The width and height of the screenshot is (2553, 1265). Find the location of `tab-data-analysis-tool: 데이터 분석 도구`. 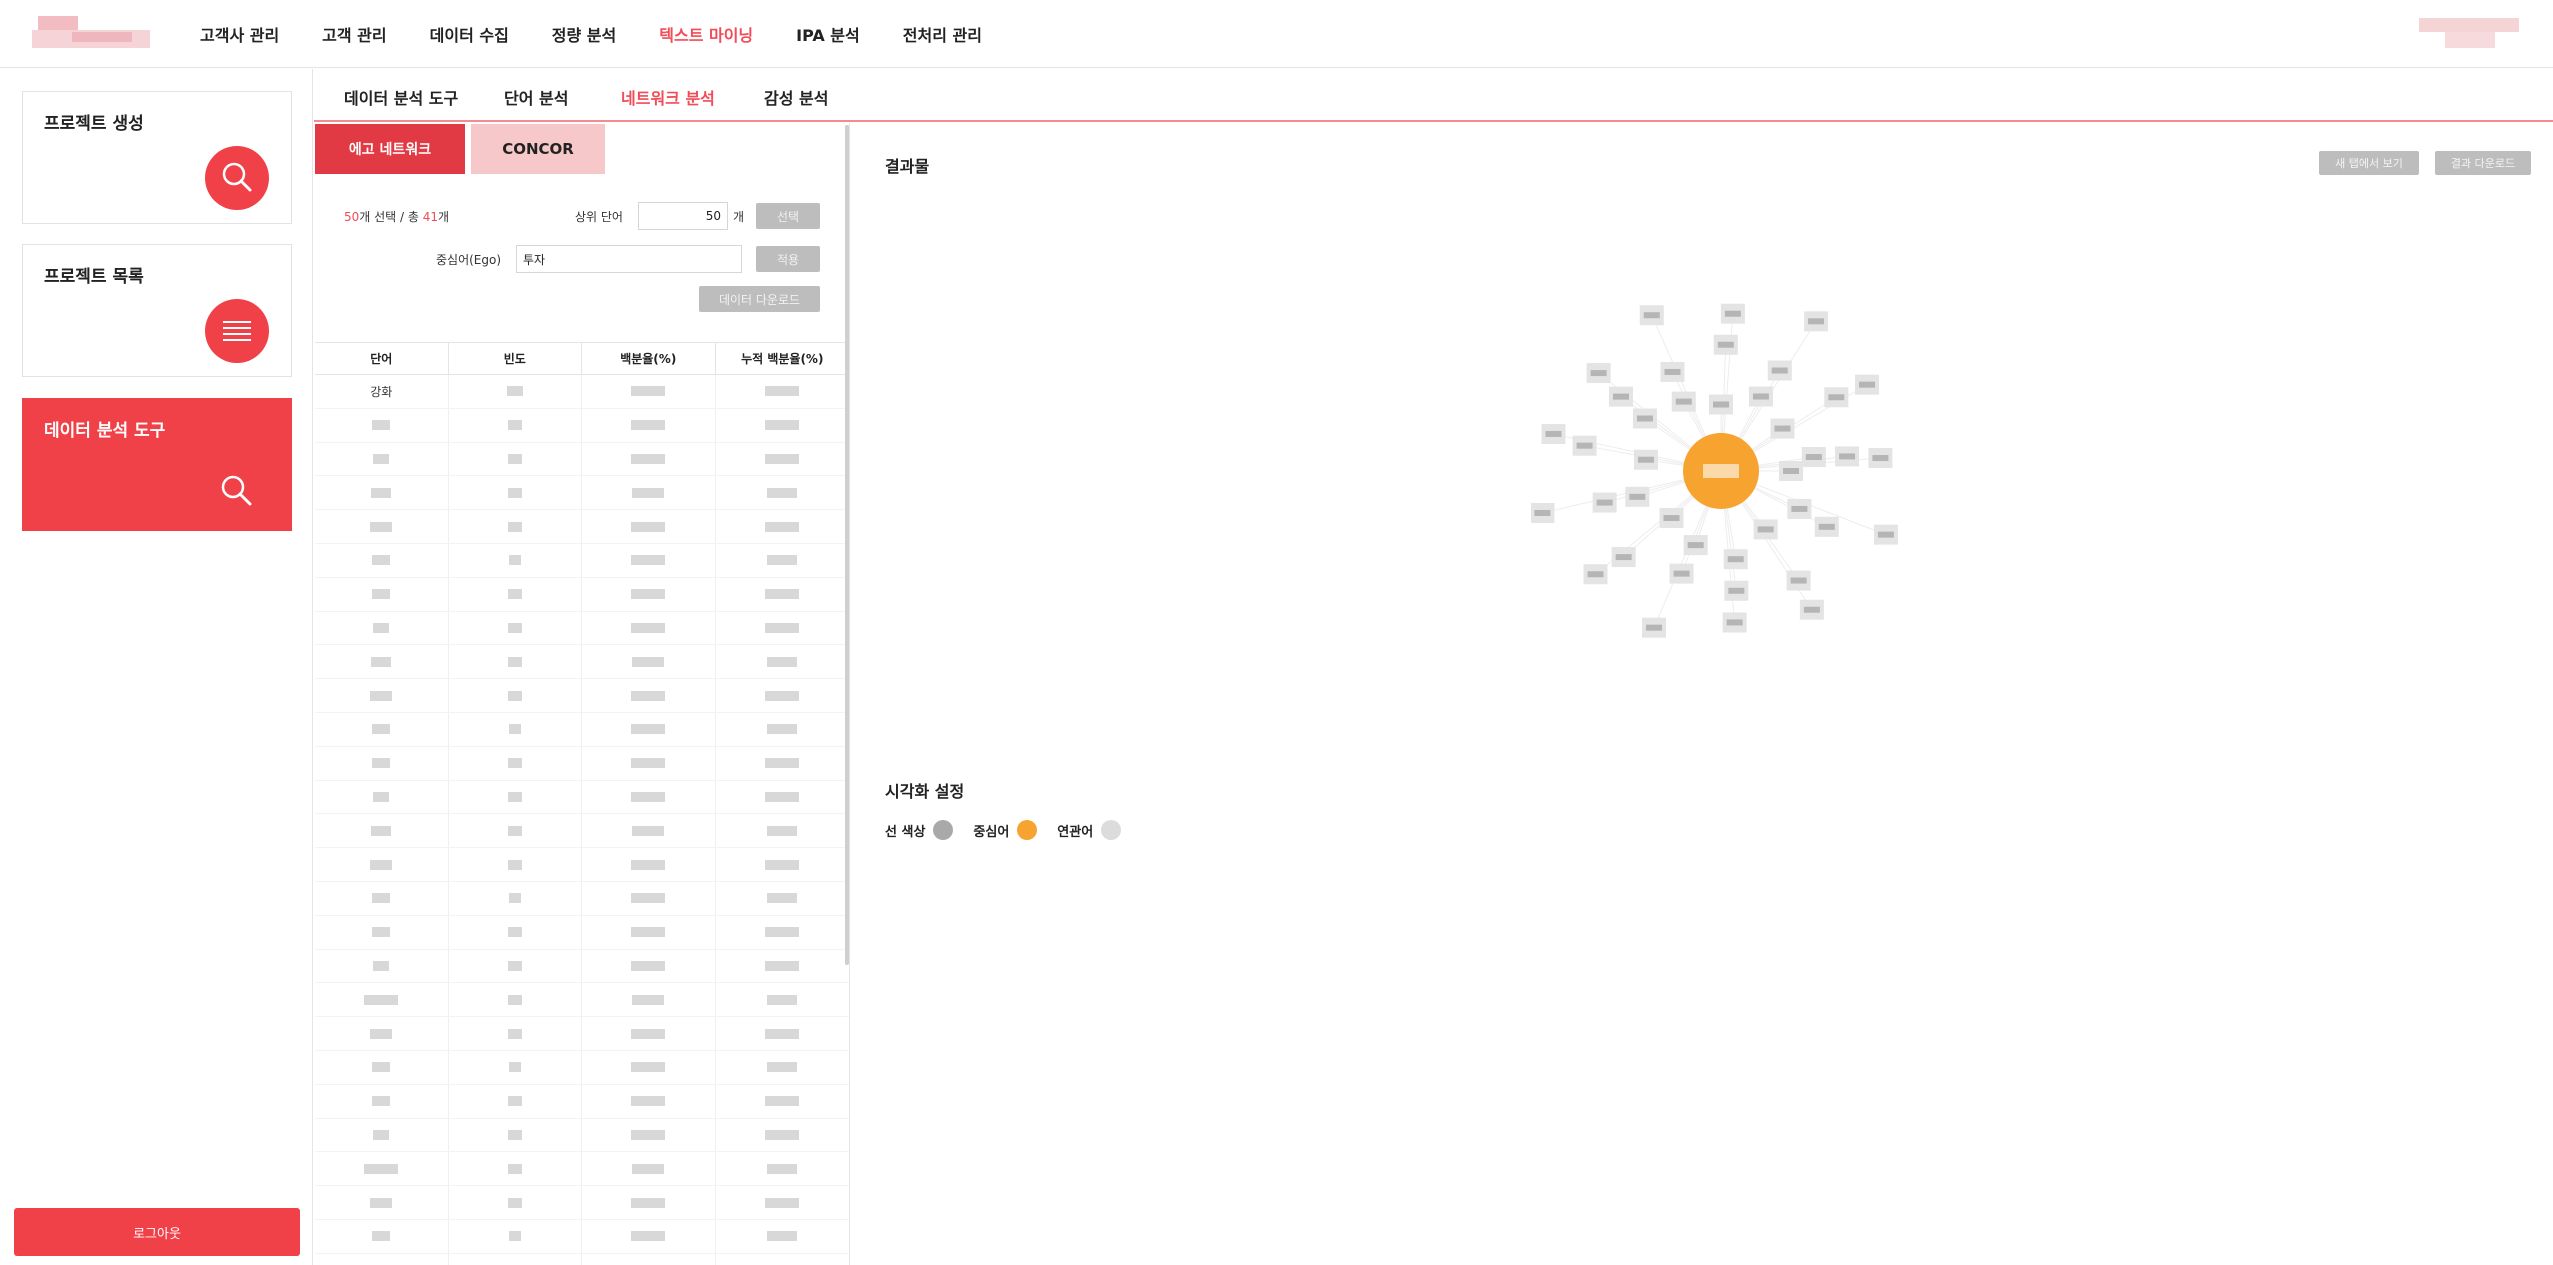

tab-data-analysis-tool: 데이터 분석 도구 is located at coordinates (401, 97).